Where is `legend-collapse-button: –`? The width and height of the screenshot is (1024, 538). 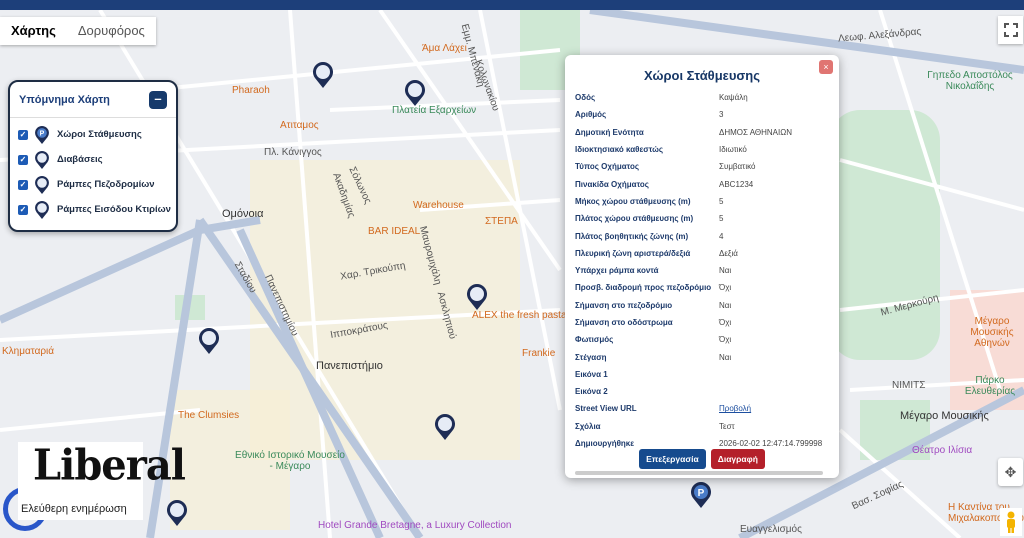
legend-collapse-button: – is located at coordinates (158, 99).